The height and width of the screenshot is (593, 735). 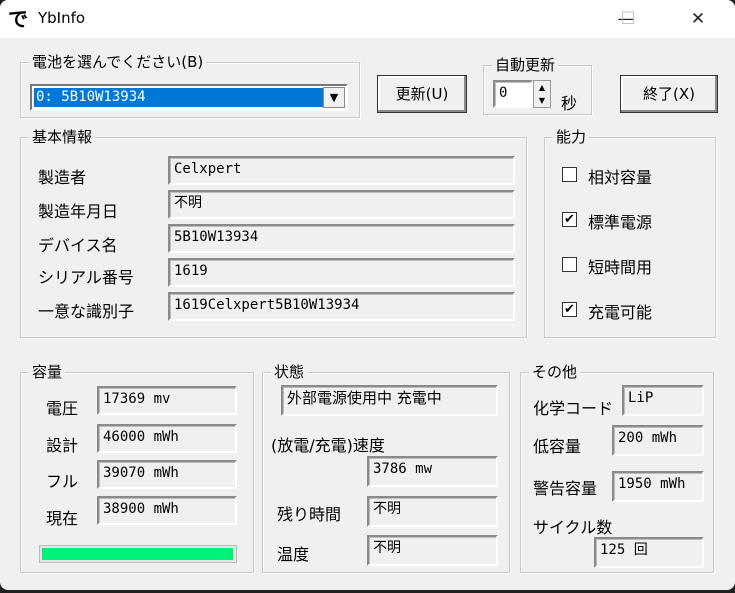 What do you see at coordinates (78, 211) in the screenshot?
I see `manufacture-date-label: 製造年月日` at bounding box center [78, 211].